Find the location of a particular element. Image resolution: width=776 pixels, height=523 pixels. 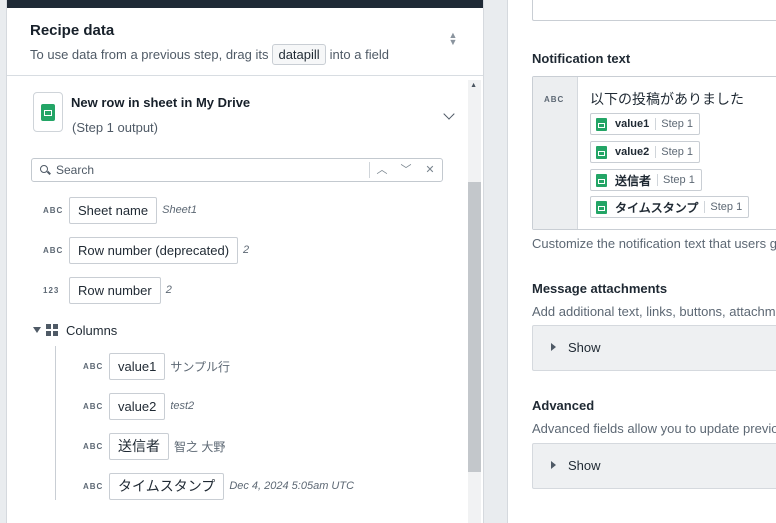

datapill: value2 is located at coordinates (137, 406).